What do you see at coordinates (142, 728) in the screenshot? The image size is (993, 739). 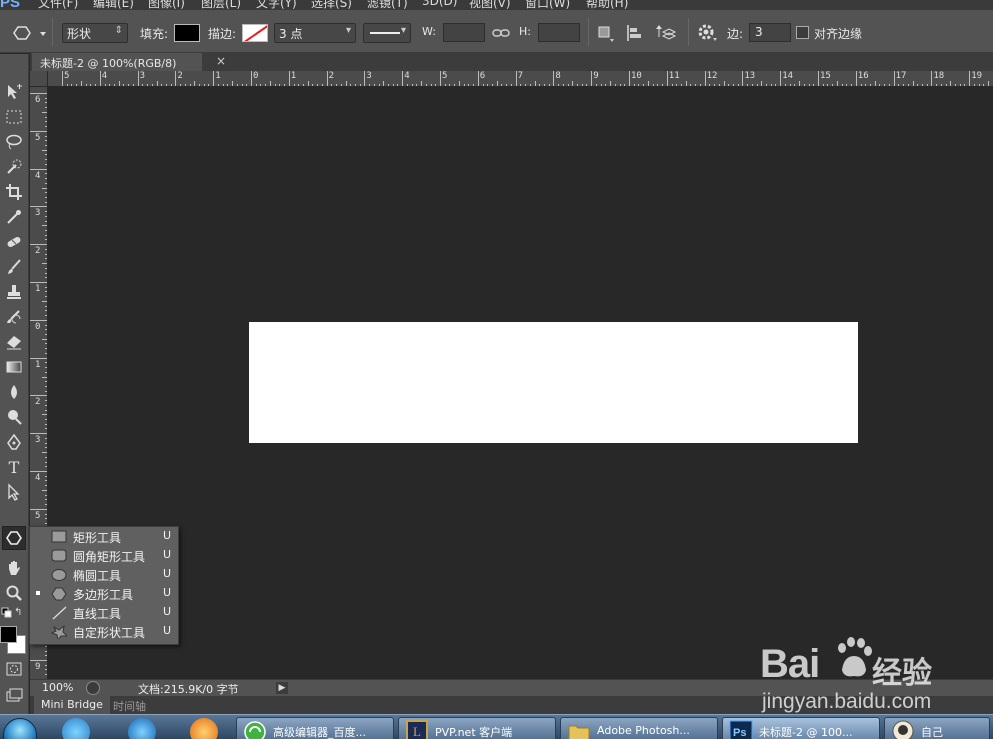 I see `internet-explorer-icon` at bounding box center [142, 728].